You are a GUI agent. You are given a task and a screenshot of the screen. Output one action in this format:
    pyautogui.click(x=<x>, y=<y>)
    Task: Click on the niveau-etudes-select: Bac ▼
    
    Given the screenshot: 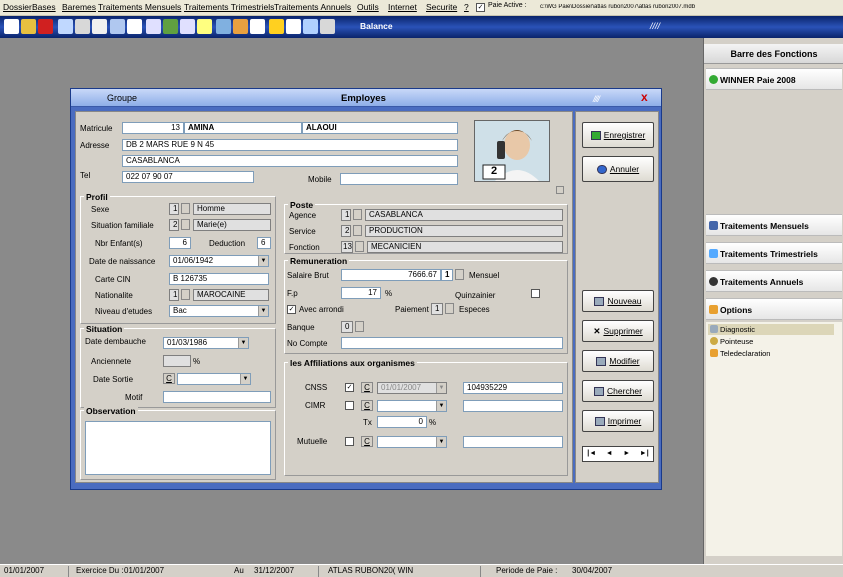 What is the action you would take?
    pyautogui.click(x=219, y=311)
    